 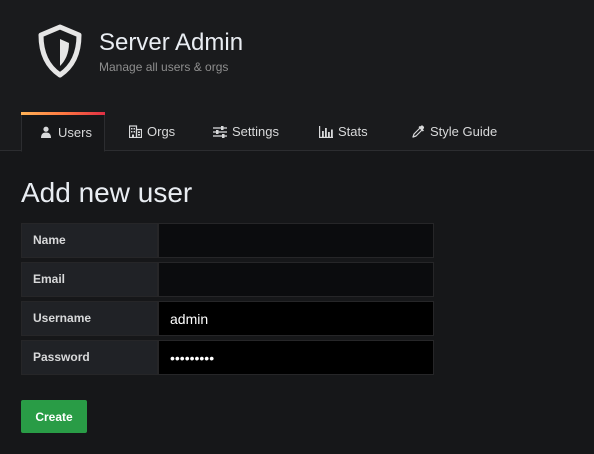 I want to click on create-button: Create, so click(x=54, y=416).